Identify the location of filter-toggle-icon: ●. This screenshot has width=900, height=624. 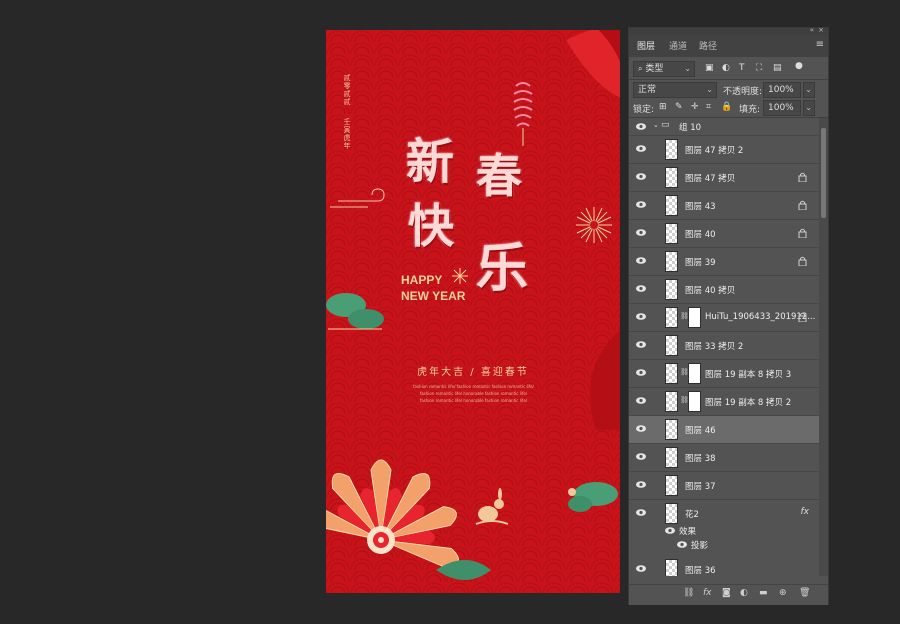
(799, 66).